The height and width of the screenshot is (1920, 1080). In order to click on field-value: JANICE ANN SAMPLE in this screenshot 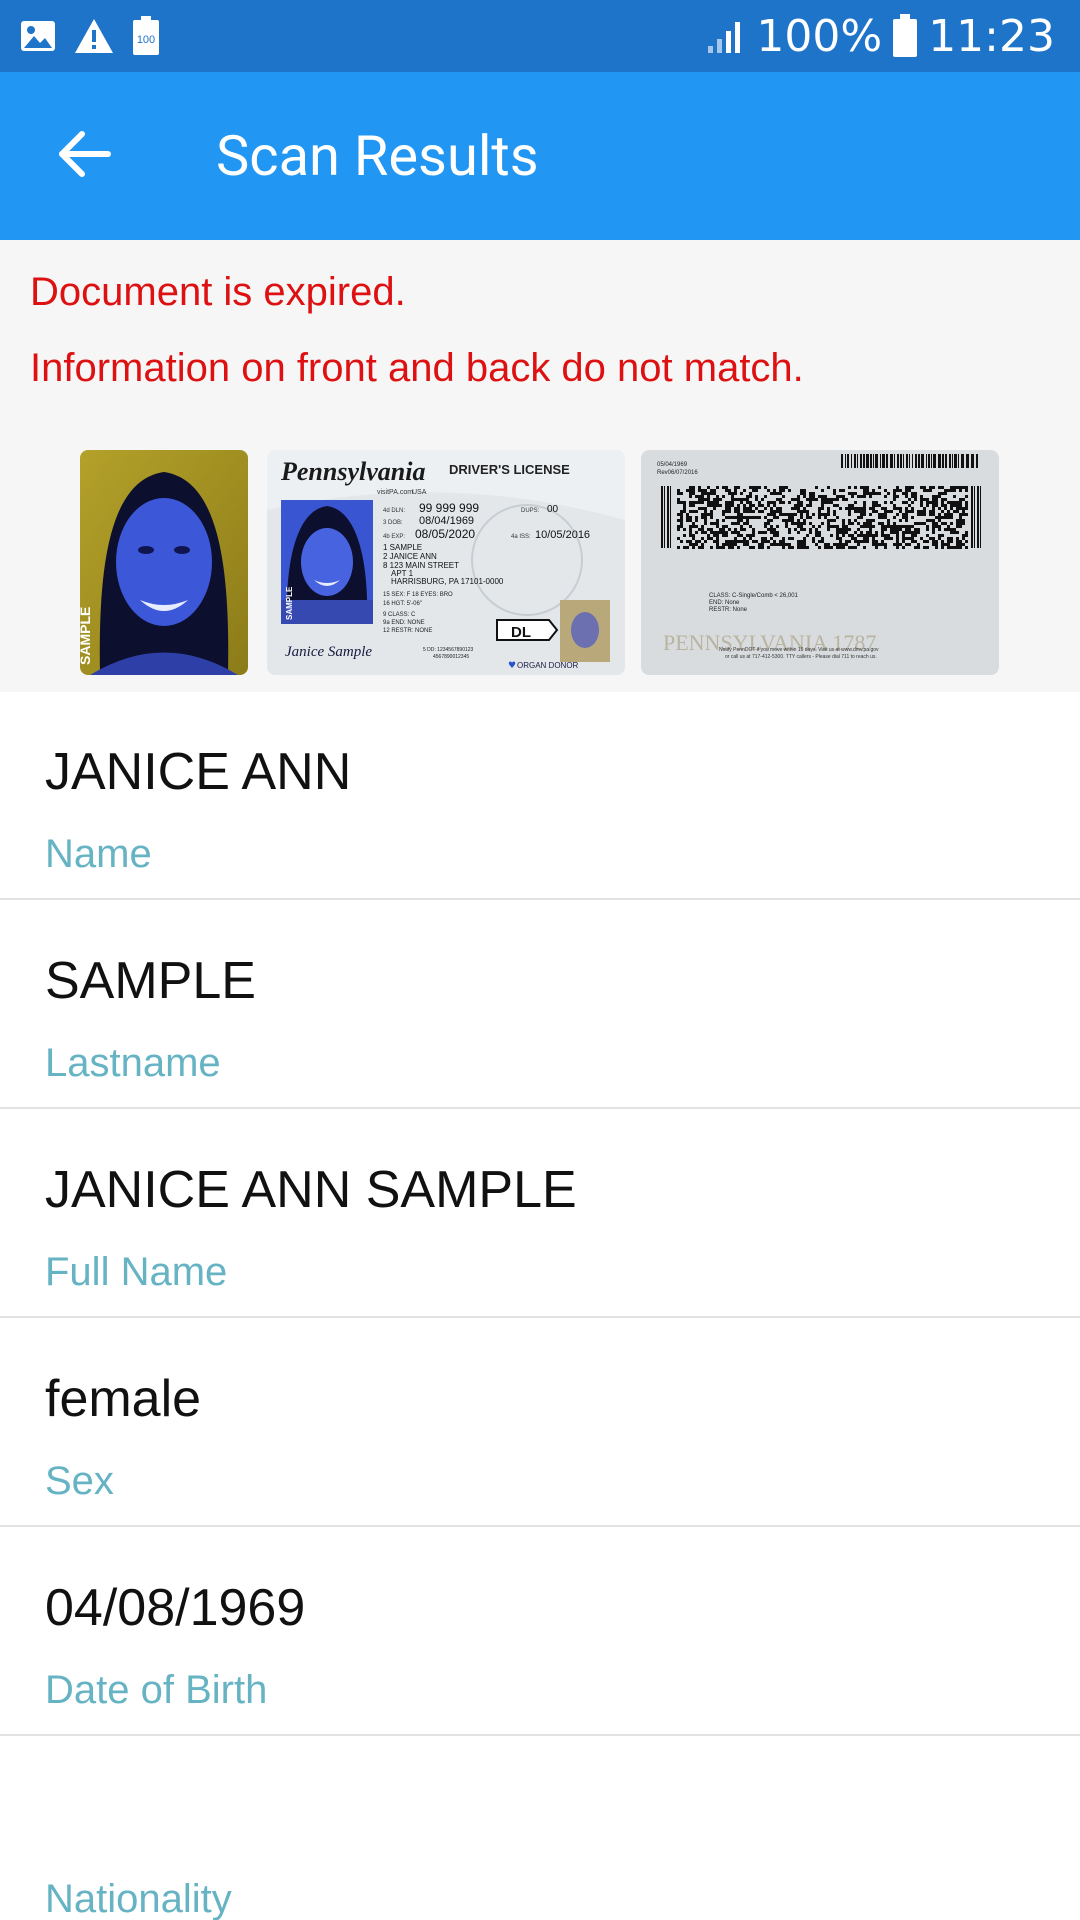, I will do `click(311, 1190)`.